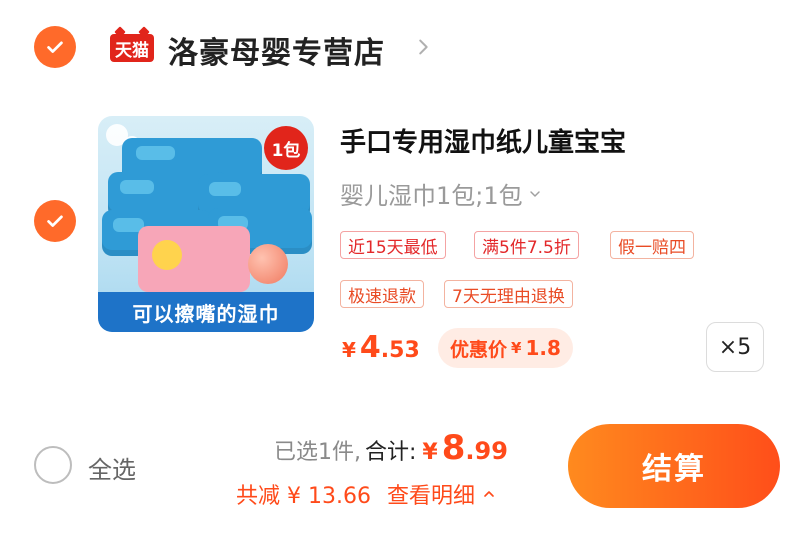 This screenshot has width=800, height=552. What do you see at coordinates (206, 312) in the screenshot?
I see `product-image-caption: 可以擦嘴的湿巾` at bounding box center [206, 312].